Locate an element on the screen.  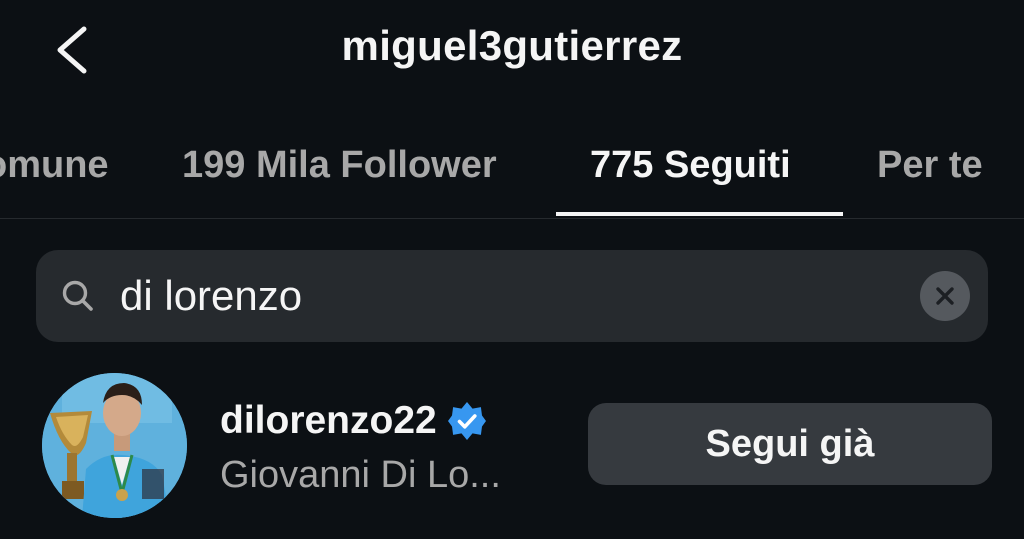
tabs-divider is located at coordinates (512, 218).